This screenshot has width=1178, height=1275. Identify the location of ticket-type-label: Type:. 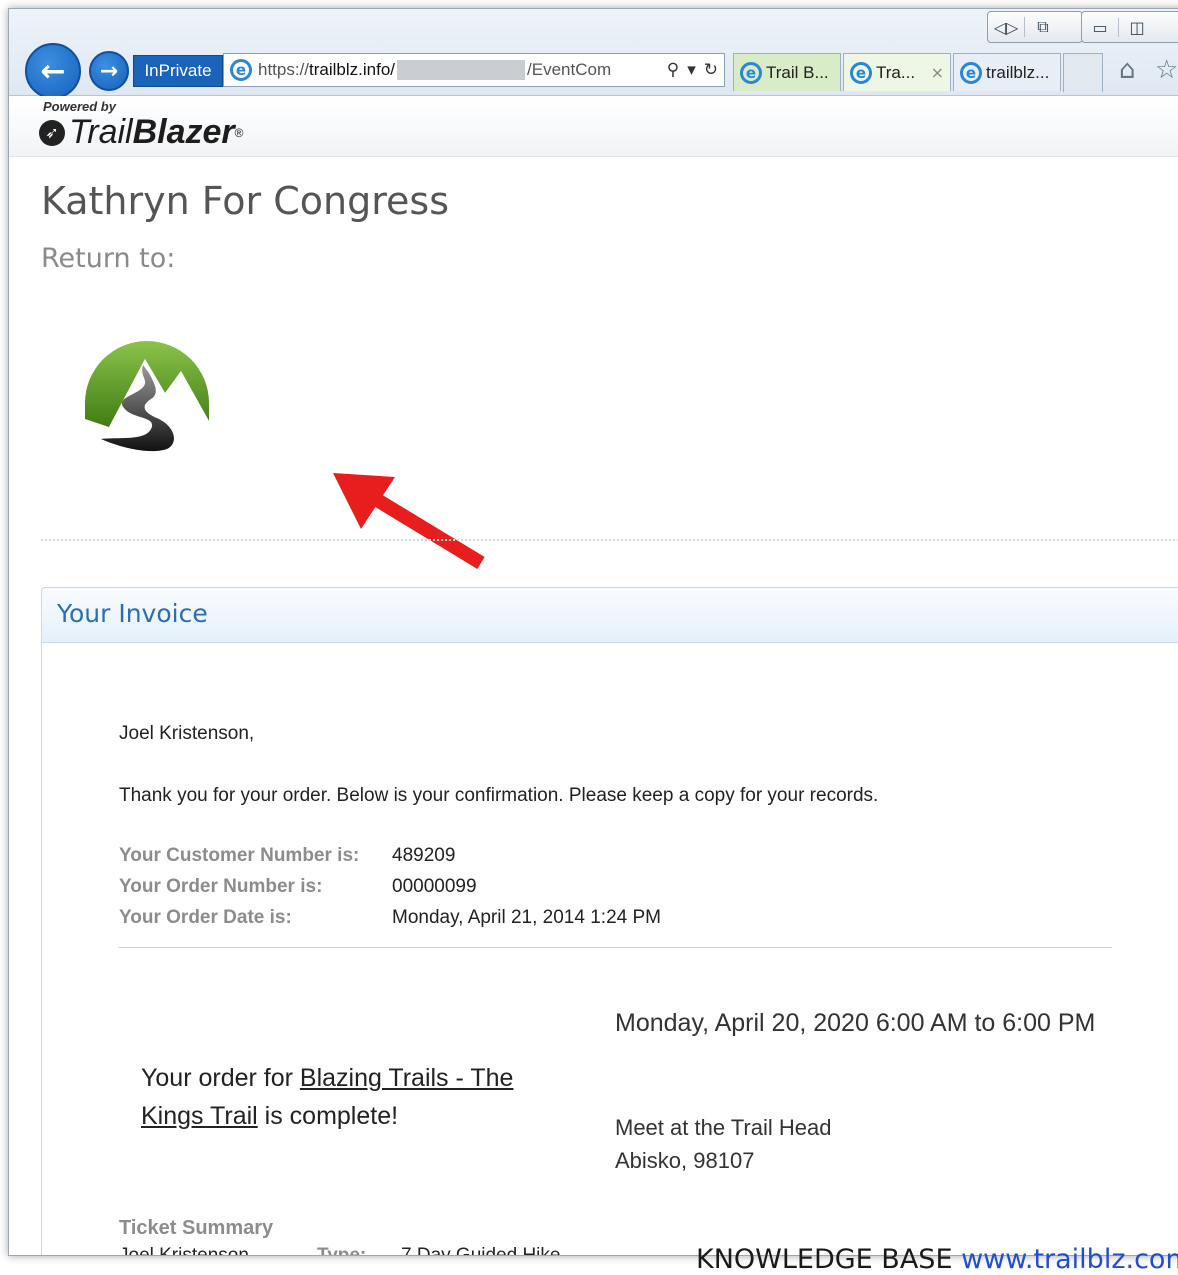
(342, 1250).